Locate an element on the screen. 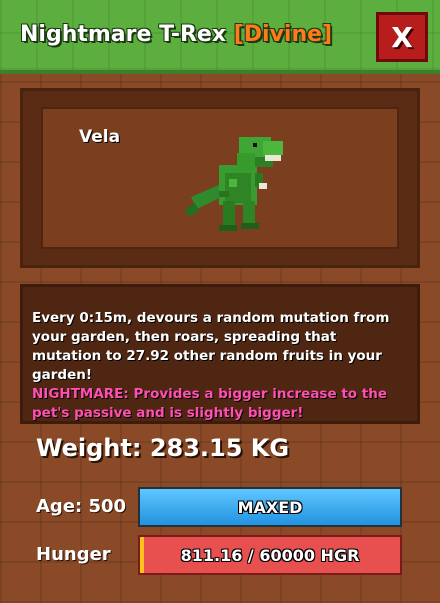  age-bar-value: MAXED is located at coordinates (270, 507).